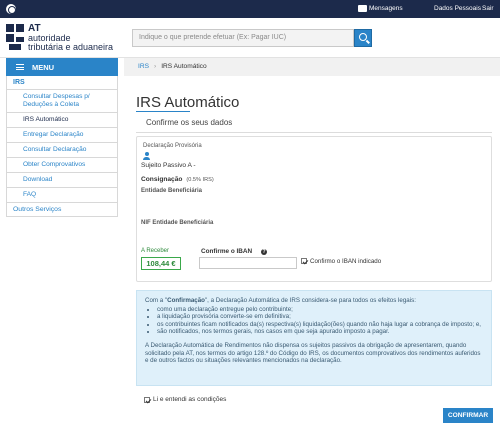 The image size is (500, 432). Describe the element at coordinates (363, 38) in the screenshot. I see `search-button` at that location.